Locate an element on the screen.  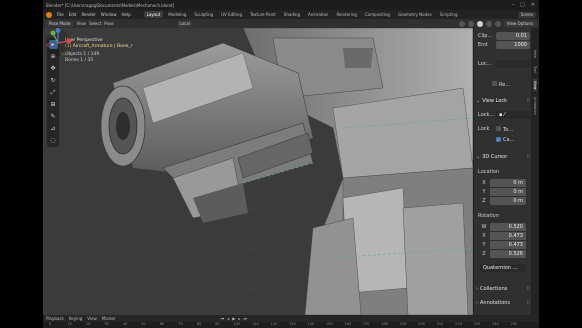
timeline-frame-tick: 20 is located at coordinates (88, 324).